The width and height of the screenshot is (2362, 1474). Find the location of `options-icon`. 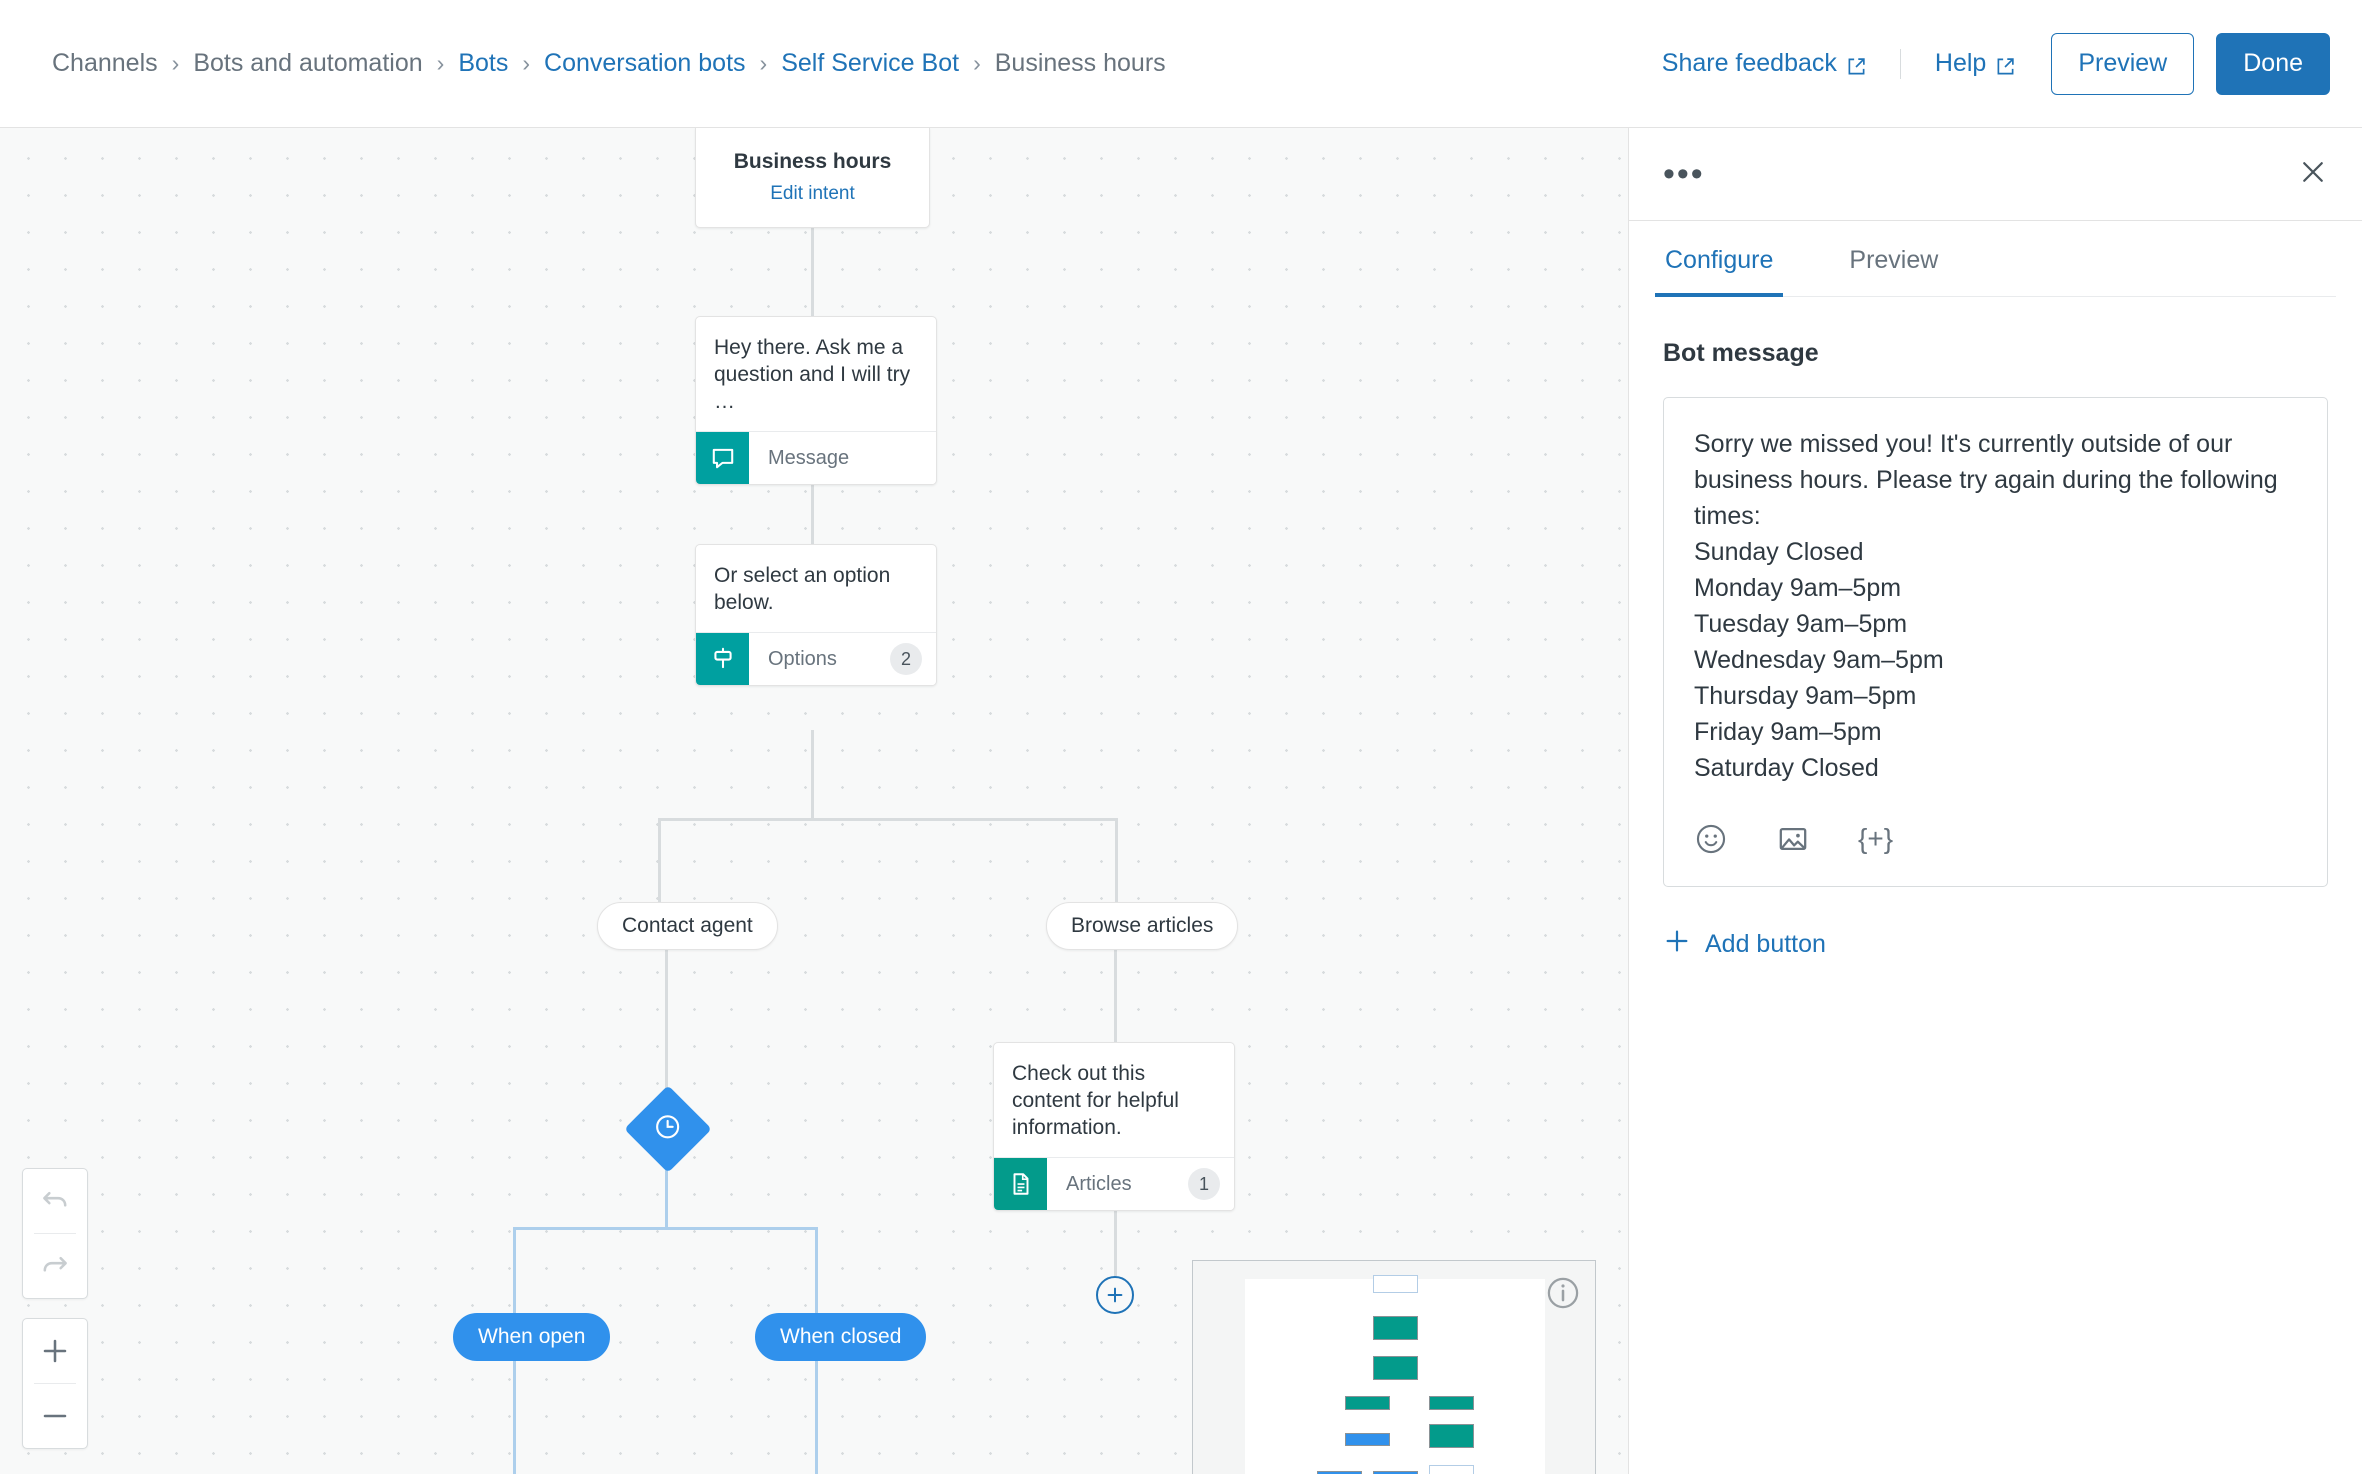

options-icon is located at coordinates (722, 658).